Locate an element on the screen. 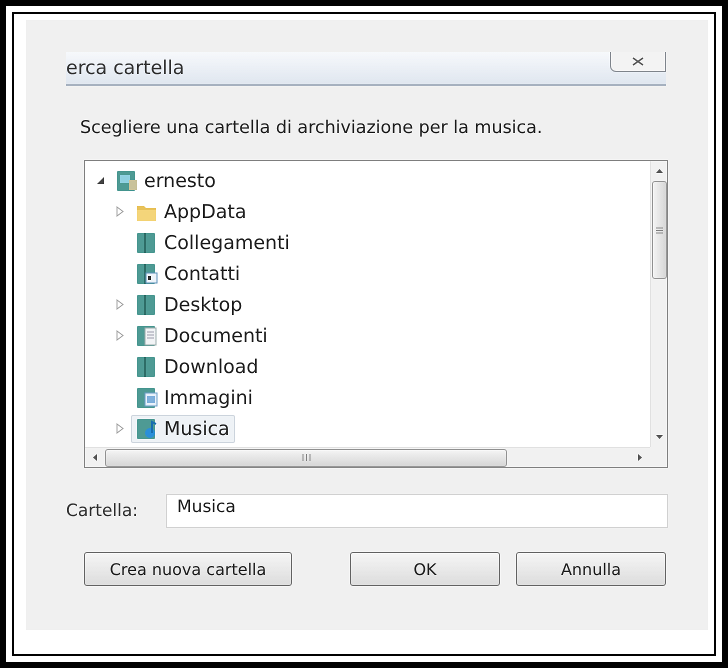 The width and height of the screenshot is (728, 668). tree-item: Documenti is located at coordinates (202, 336).